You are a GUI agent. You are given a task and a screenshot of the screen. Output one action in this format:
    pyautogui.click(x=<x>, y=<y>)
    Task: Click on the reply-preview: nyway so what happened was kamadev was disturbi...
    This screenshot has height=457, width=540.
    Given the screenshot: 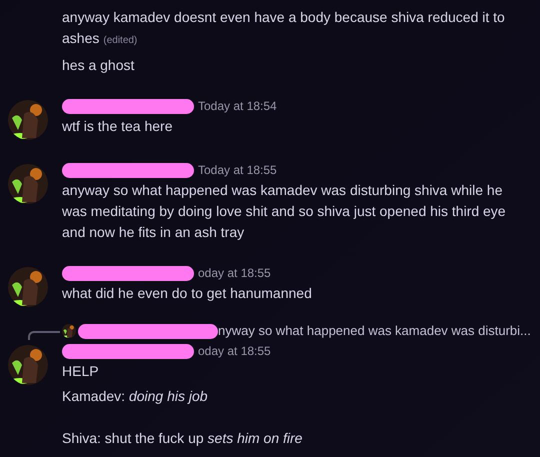 What is the action you would take?
    pyautogui.click(x=374, y=331)
    